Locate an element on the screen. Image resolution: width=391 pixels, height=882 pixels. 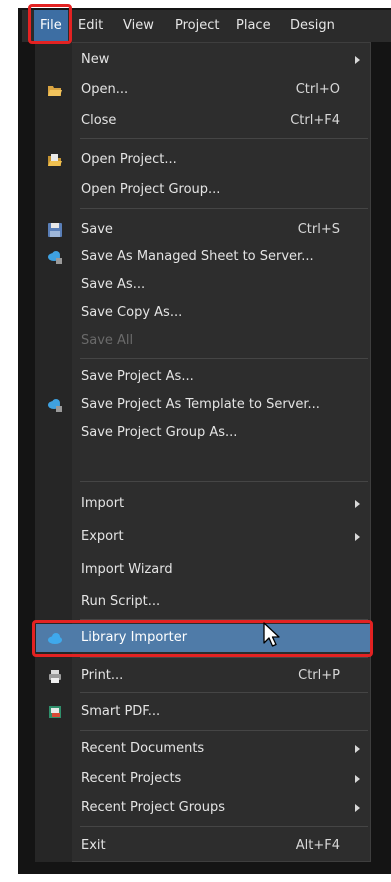
menu-item-open: Open... Ctrl+O is located at coordinates (203, 90).